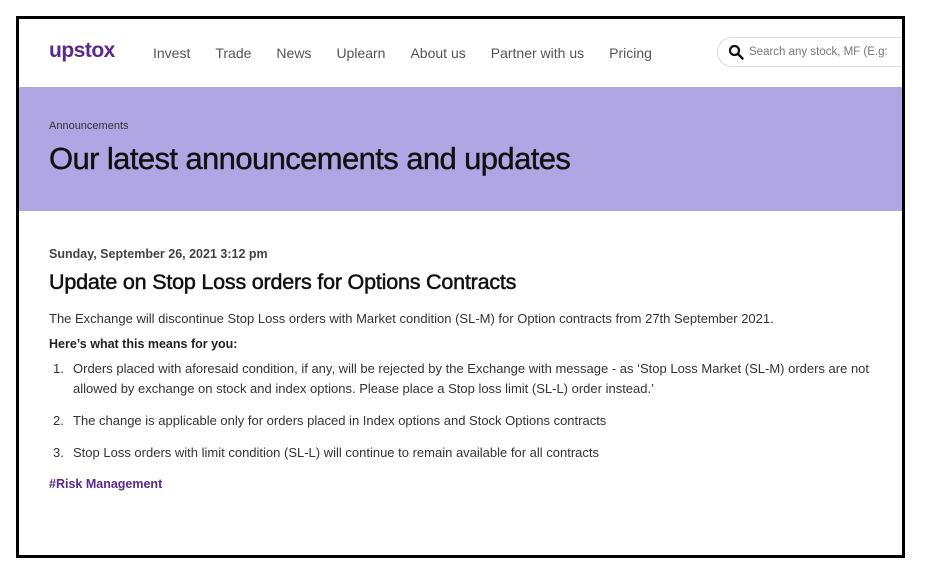  I want to click on nav-link-news: News, so click(293, 53).